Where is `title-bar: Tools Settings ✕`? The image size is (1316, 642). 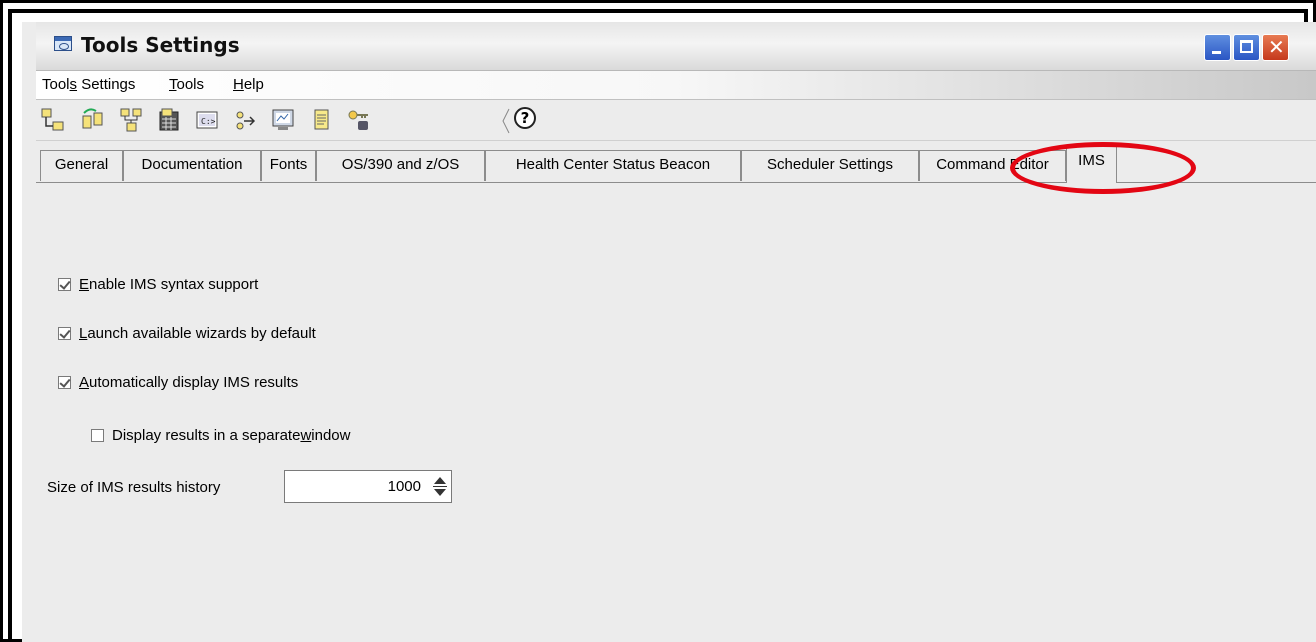
title-bar: Tools Settings ✕ is located at coordinates (676, 46).